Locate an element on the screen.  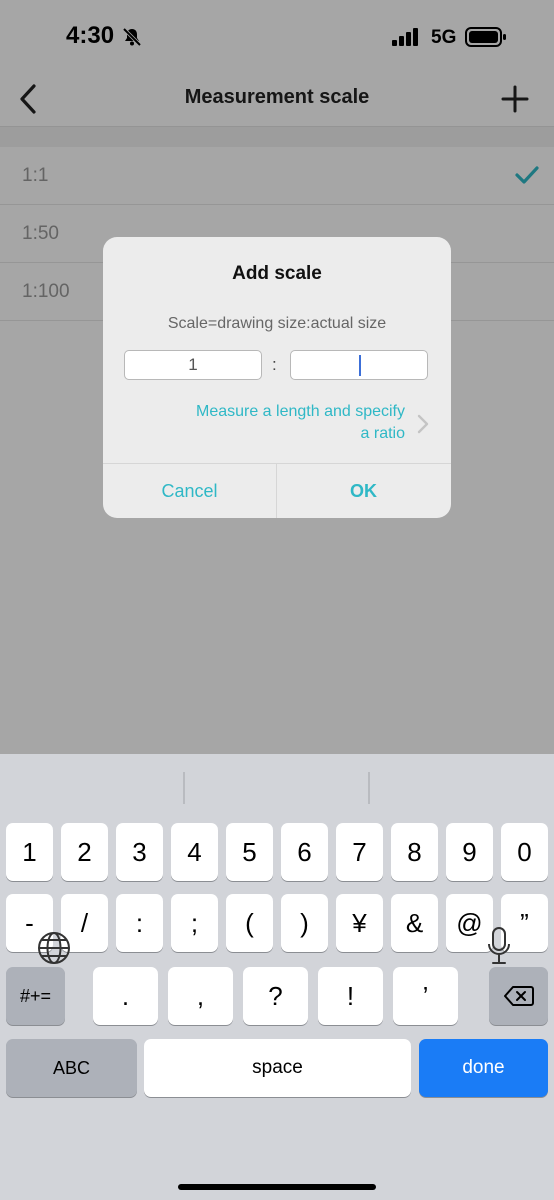
key-7: 7 is located at coordinates (359, 852).